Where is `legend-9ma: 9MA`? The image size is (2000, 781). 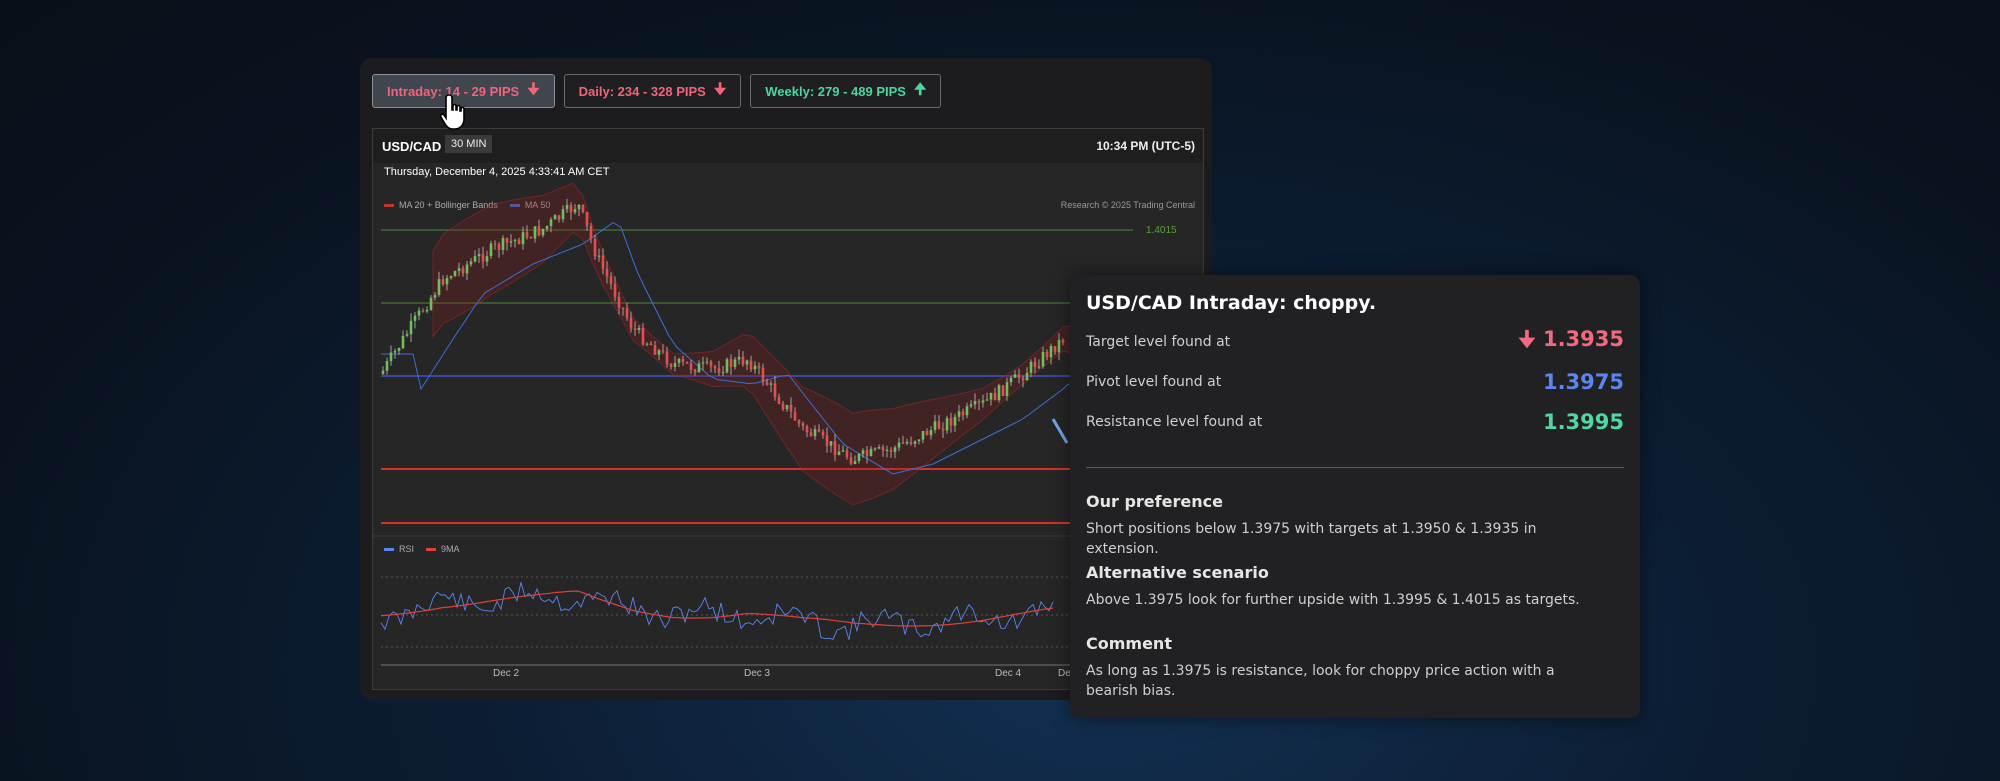 legend-9ma: 9MA is located at coordinates (443, 549).